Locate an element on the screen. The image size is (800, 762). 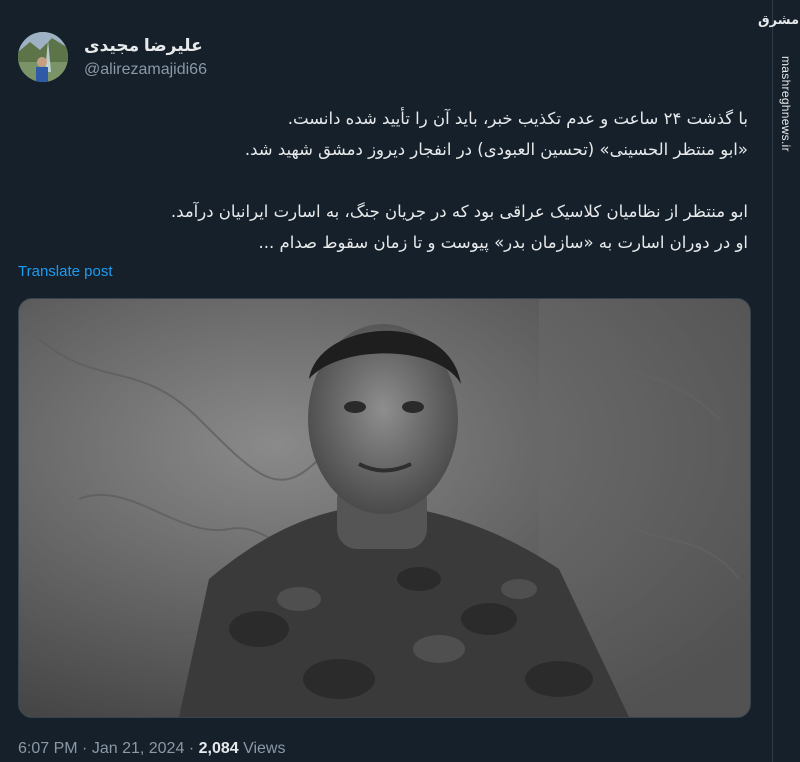
user-handle: @alirezamajidi66 is located at coordinates (145, 70).